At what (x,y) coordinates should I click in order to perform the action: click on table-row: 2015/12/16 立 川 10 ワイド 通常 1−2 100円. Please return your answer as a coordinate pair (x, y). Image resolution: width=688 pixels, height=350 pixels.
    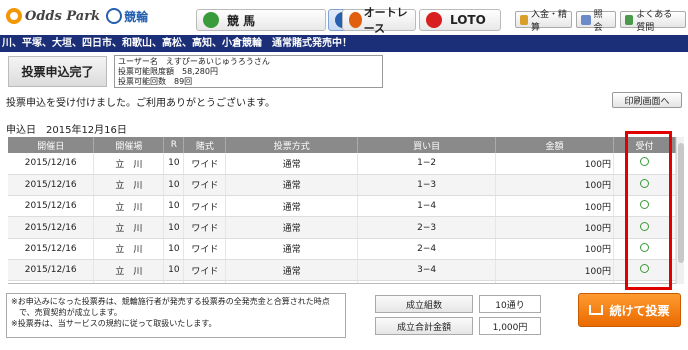
    Looking at the image, I should click on (342, 164).